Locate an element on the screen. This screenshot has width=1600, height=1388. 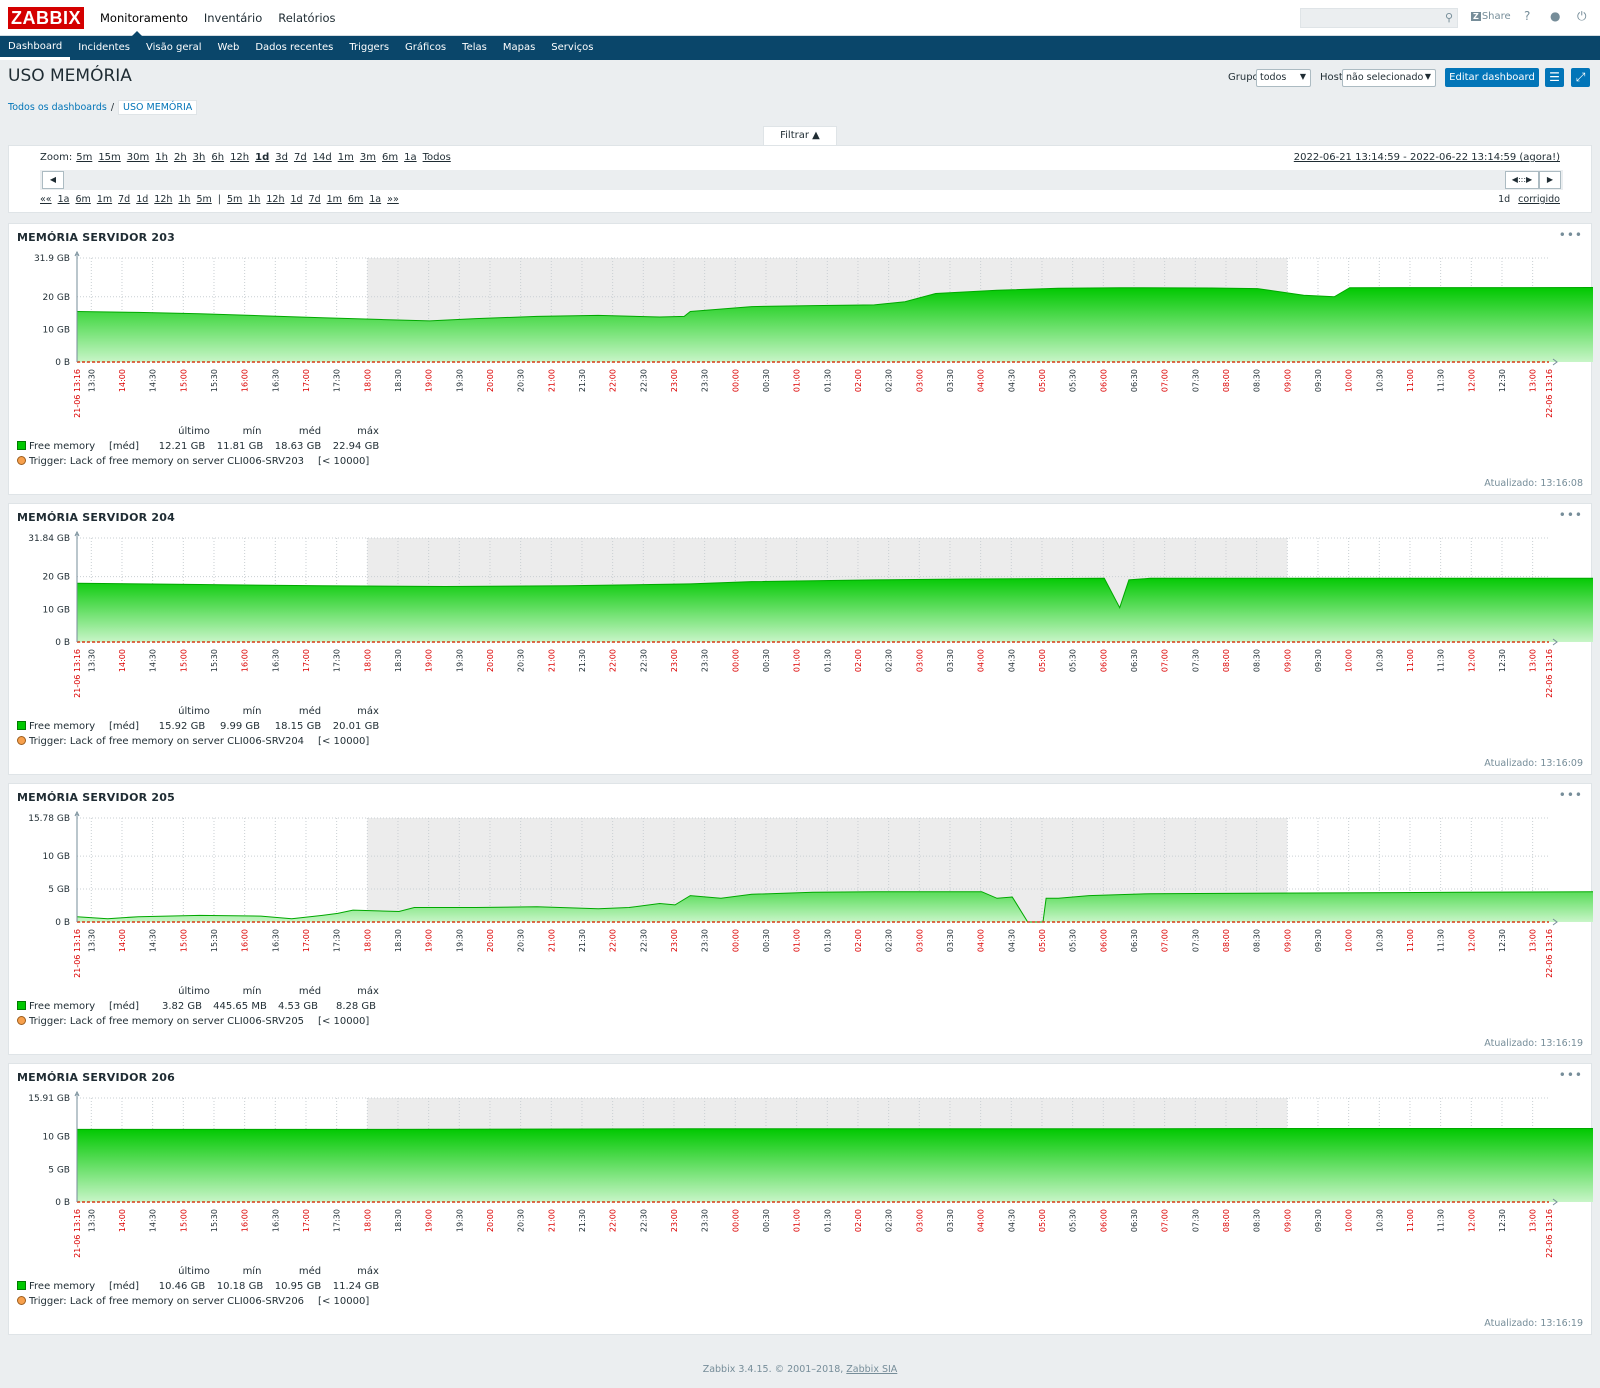
zoom-option-3d: 3d is located at coordinates (281, 157).